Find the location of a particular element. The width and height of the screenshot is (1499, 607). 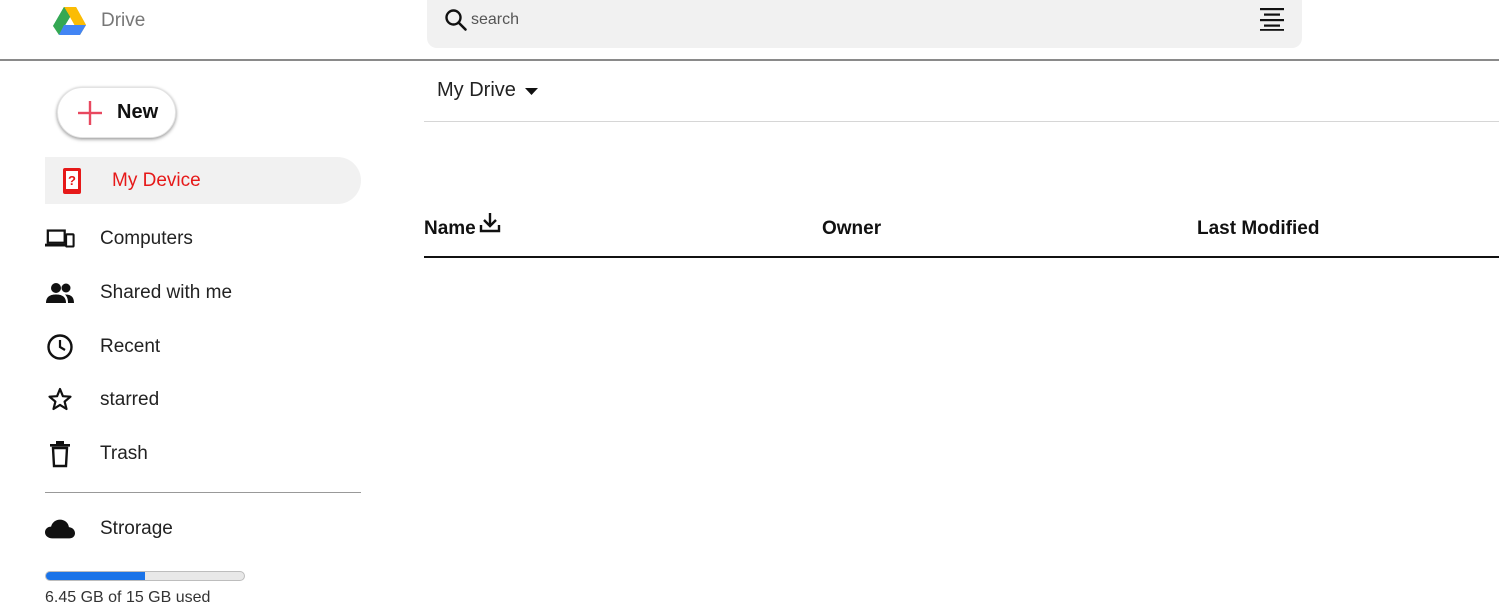

sidebar-item-trash: Trash is located at coordinates (203, 453).